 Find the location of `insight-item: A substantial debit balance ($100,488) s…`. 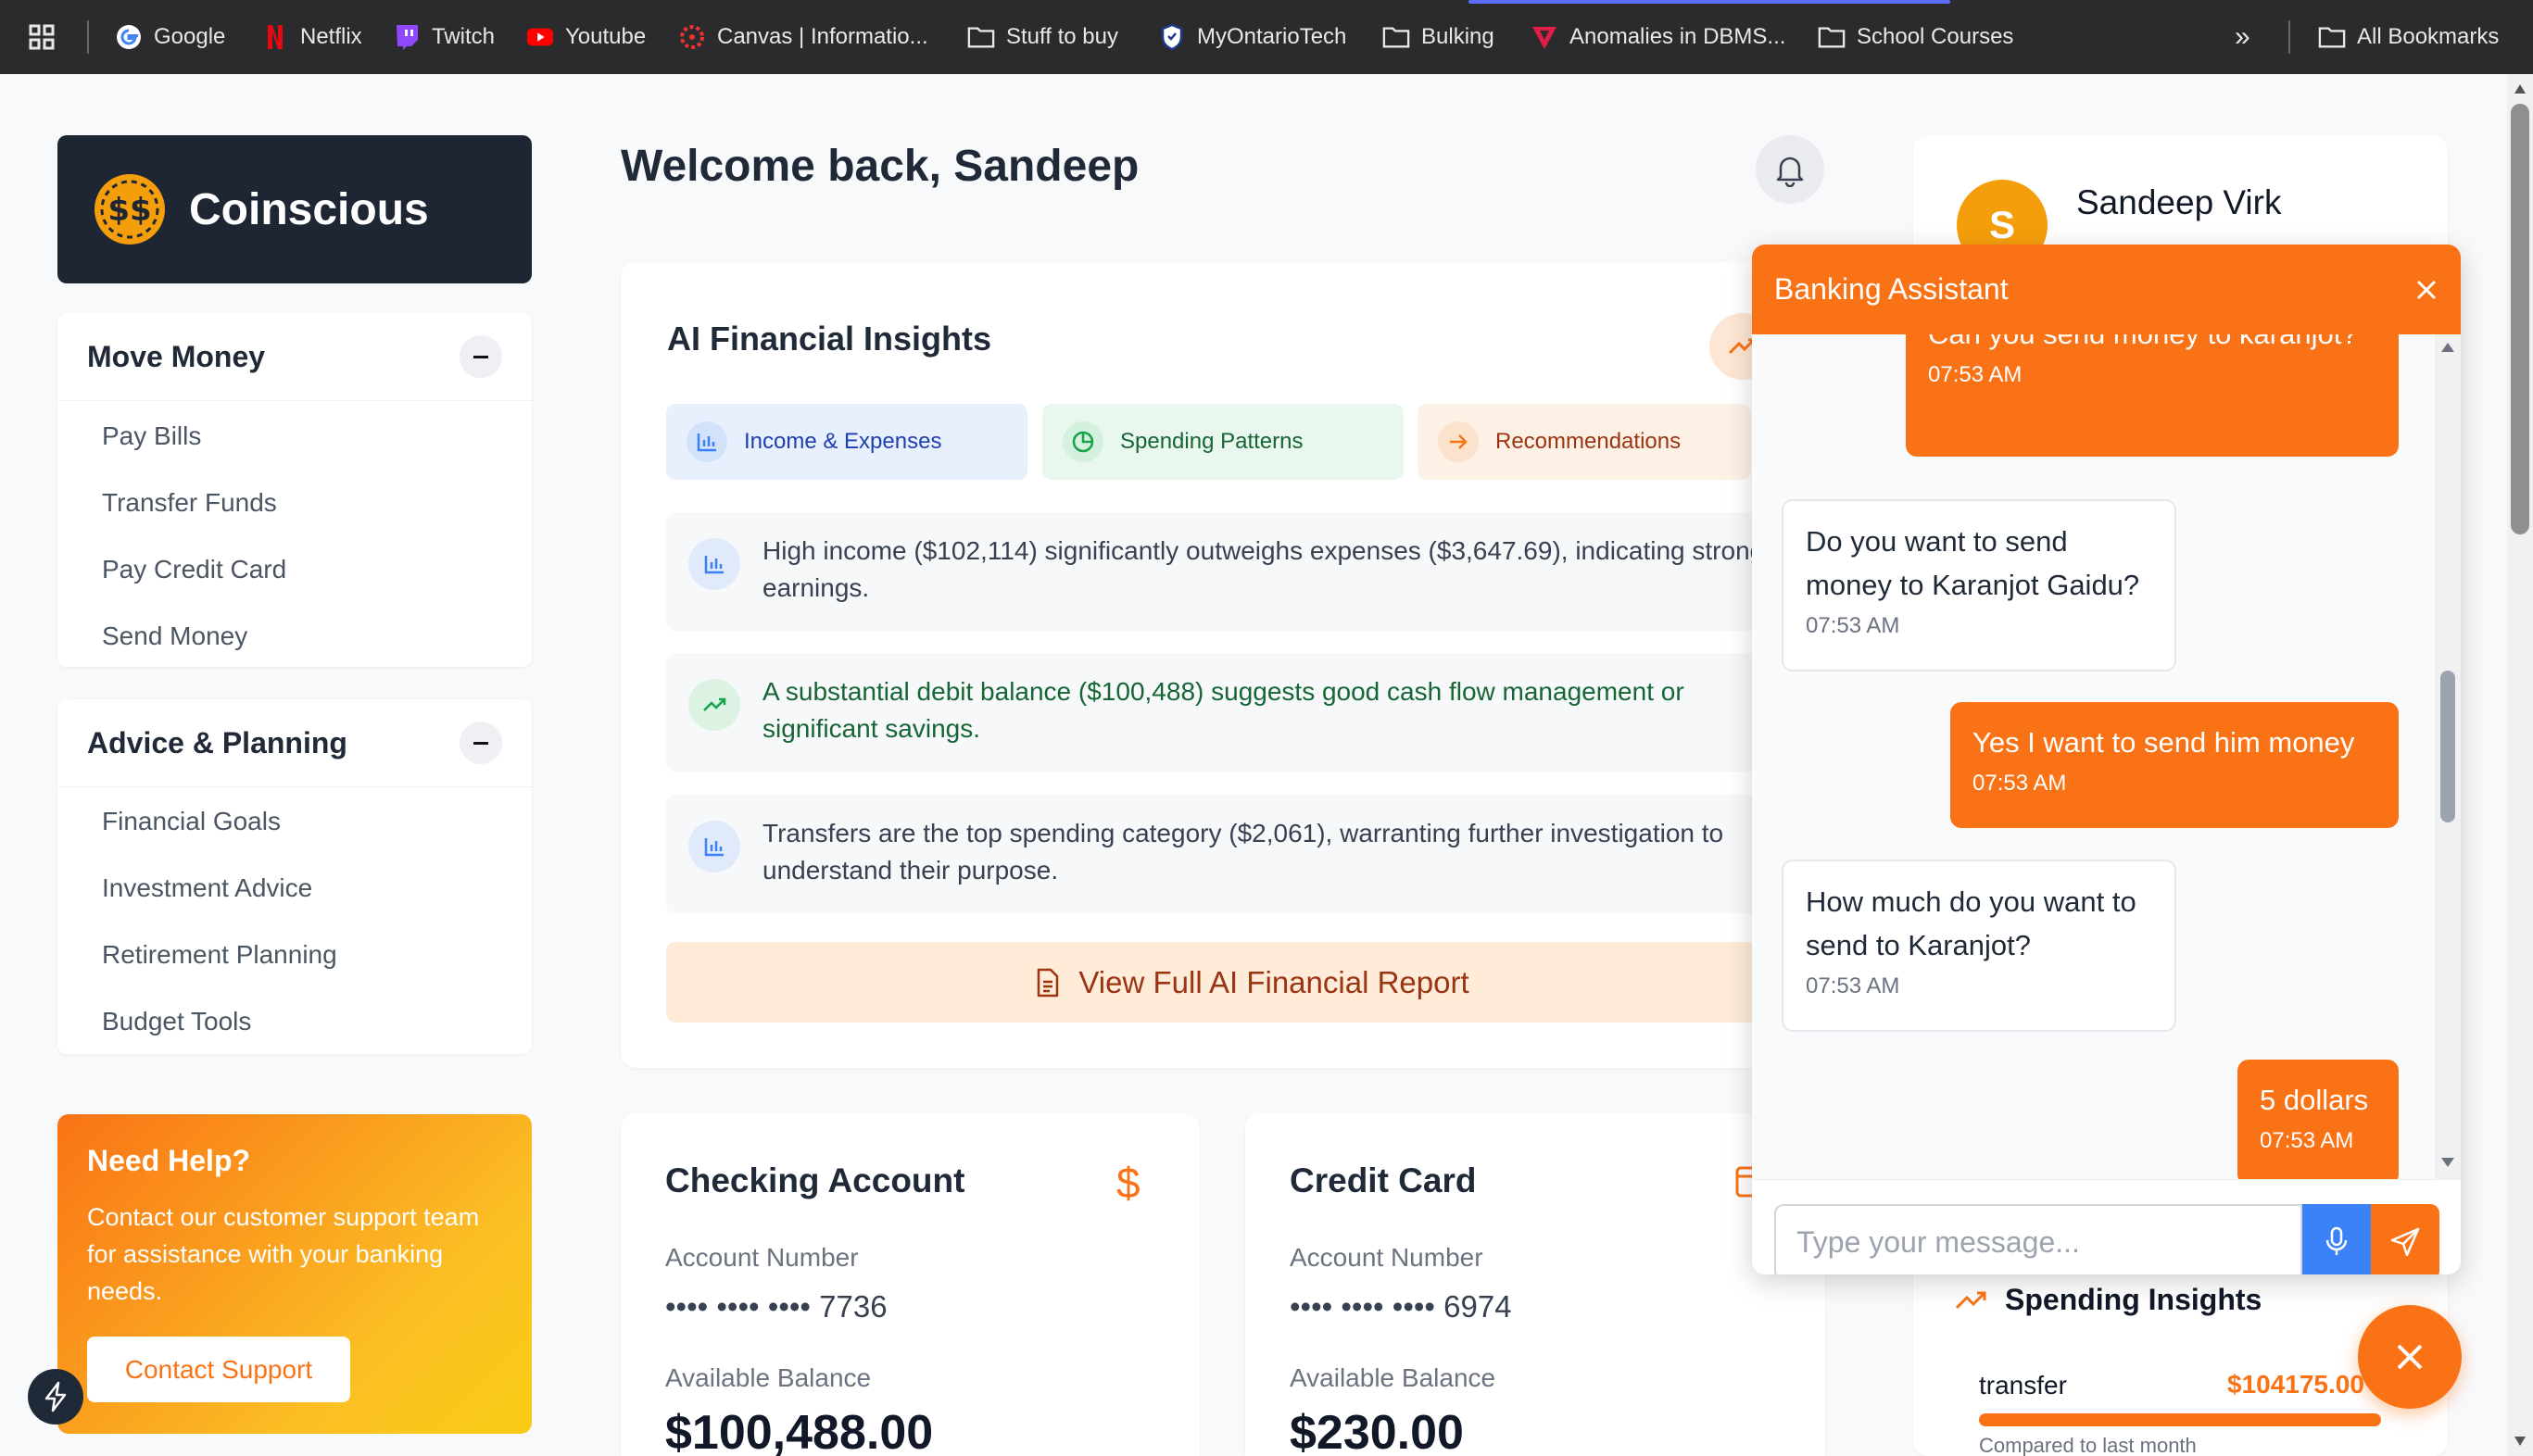

insight-item: A substantial debit balance ($100,488) s… is located at coordinates (1252, 712).